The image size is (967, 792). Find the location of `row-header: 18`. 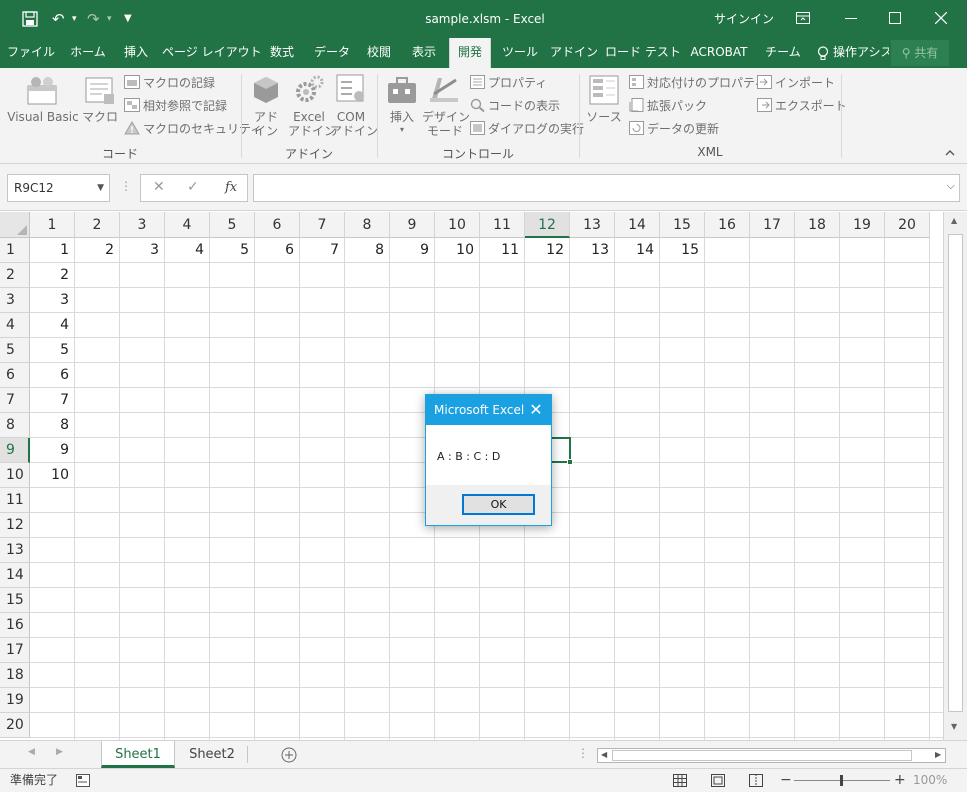

row-header: 18 is located at coordinates (15, 675).